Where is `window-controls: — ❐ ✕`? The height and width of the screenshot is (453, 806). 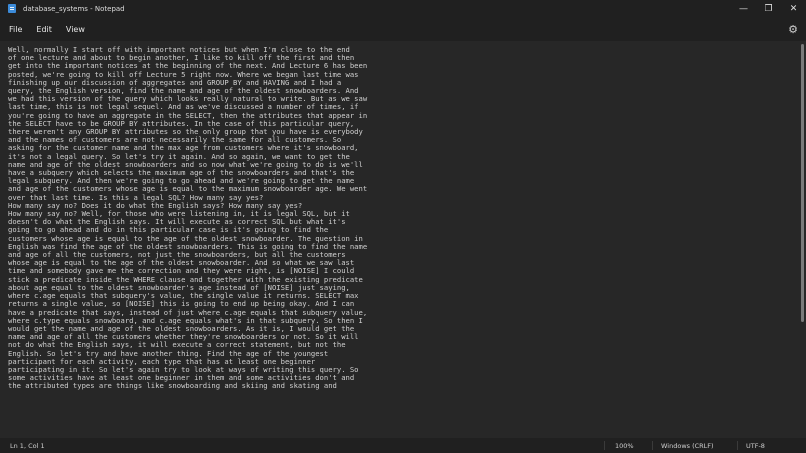 window-controls: — ❐ ✕ is located at coordinates (768, 8).